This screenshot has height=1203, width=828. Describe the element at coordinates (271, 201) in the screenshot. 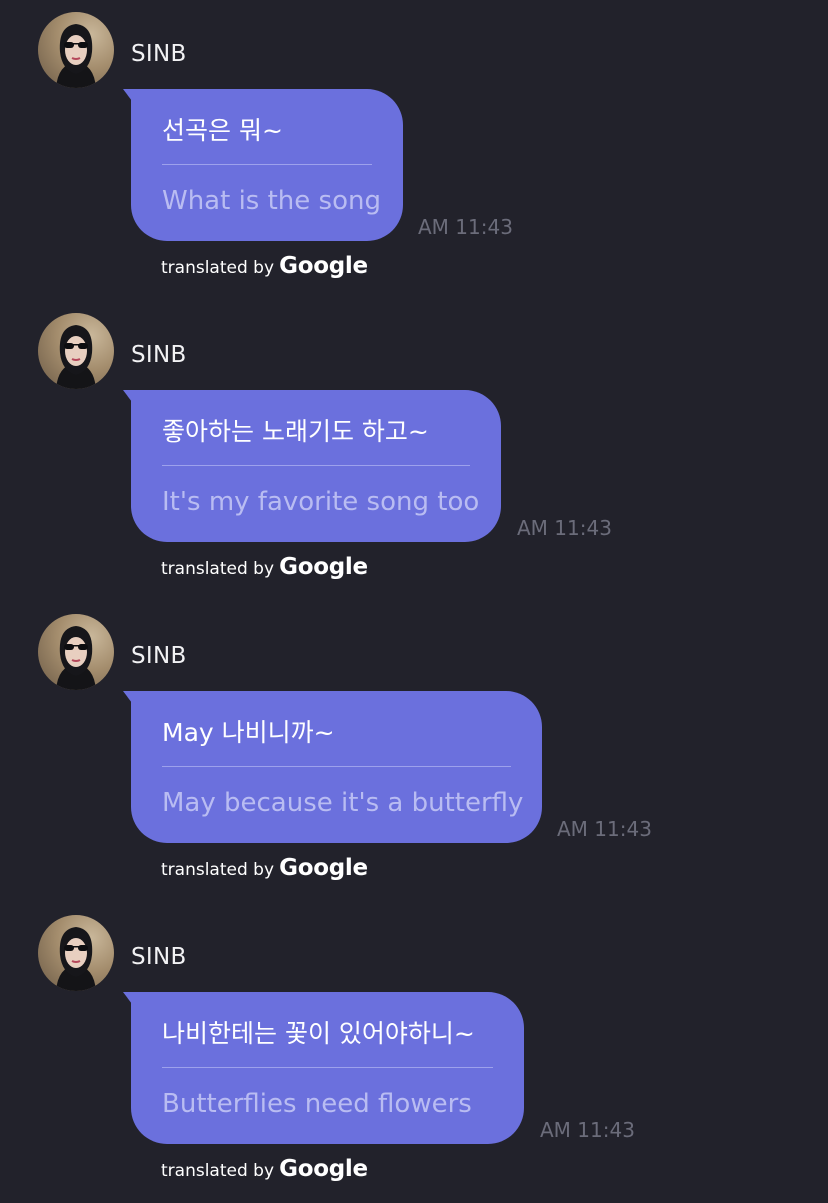

I see `translated-message-text: What is the song` at that location.